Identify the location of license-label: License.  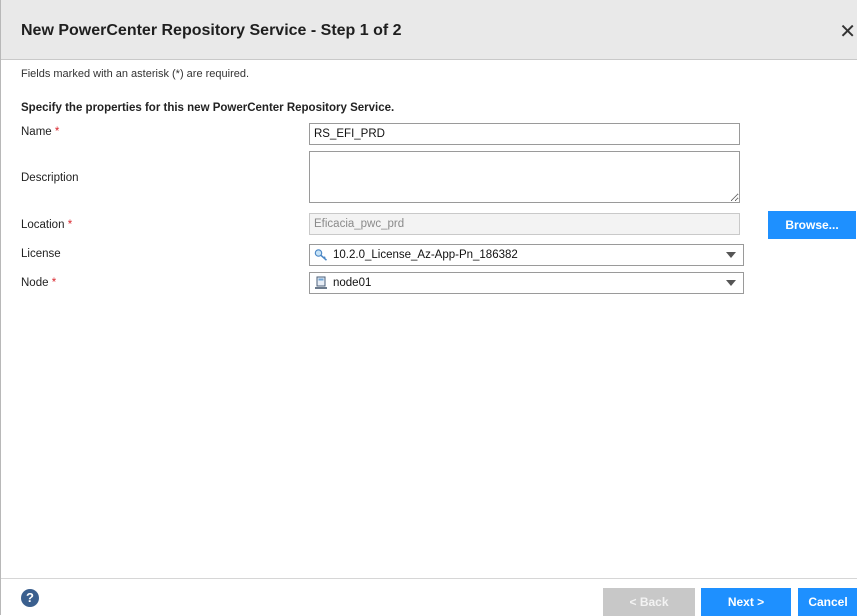
(41, 254).